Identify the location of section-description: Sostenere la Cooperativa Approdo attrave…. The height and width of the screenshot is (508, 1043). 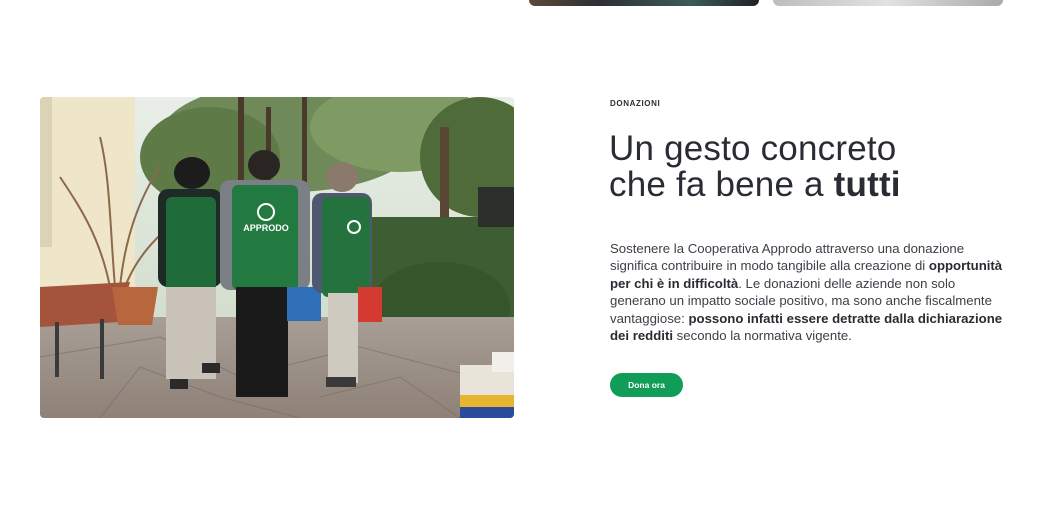
(810, 292).